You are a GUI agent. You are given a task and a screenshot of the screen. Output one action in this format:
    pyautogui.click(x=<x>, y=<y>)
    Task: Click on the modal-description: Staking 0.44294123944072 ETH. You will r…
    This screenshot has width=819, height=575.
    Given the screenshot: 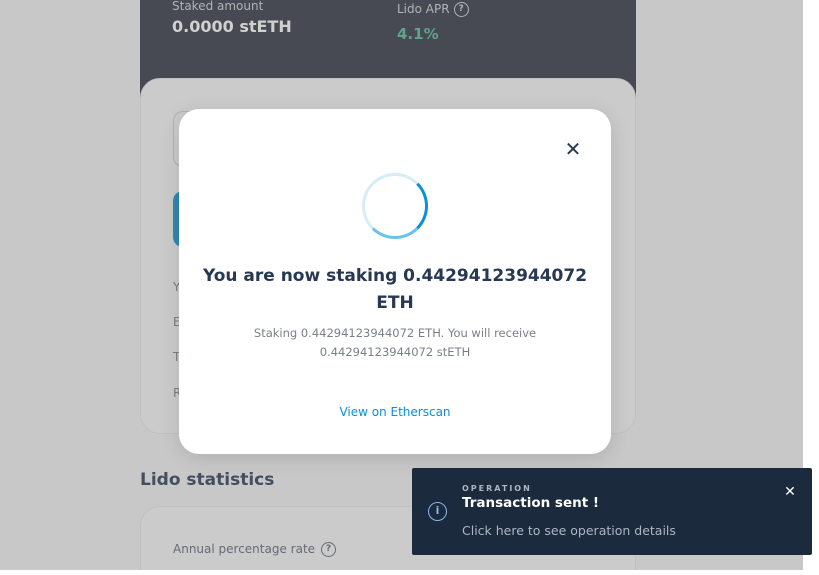 What is the action you would take?
    pyautogui.click(x=395, y=342)
    